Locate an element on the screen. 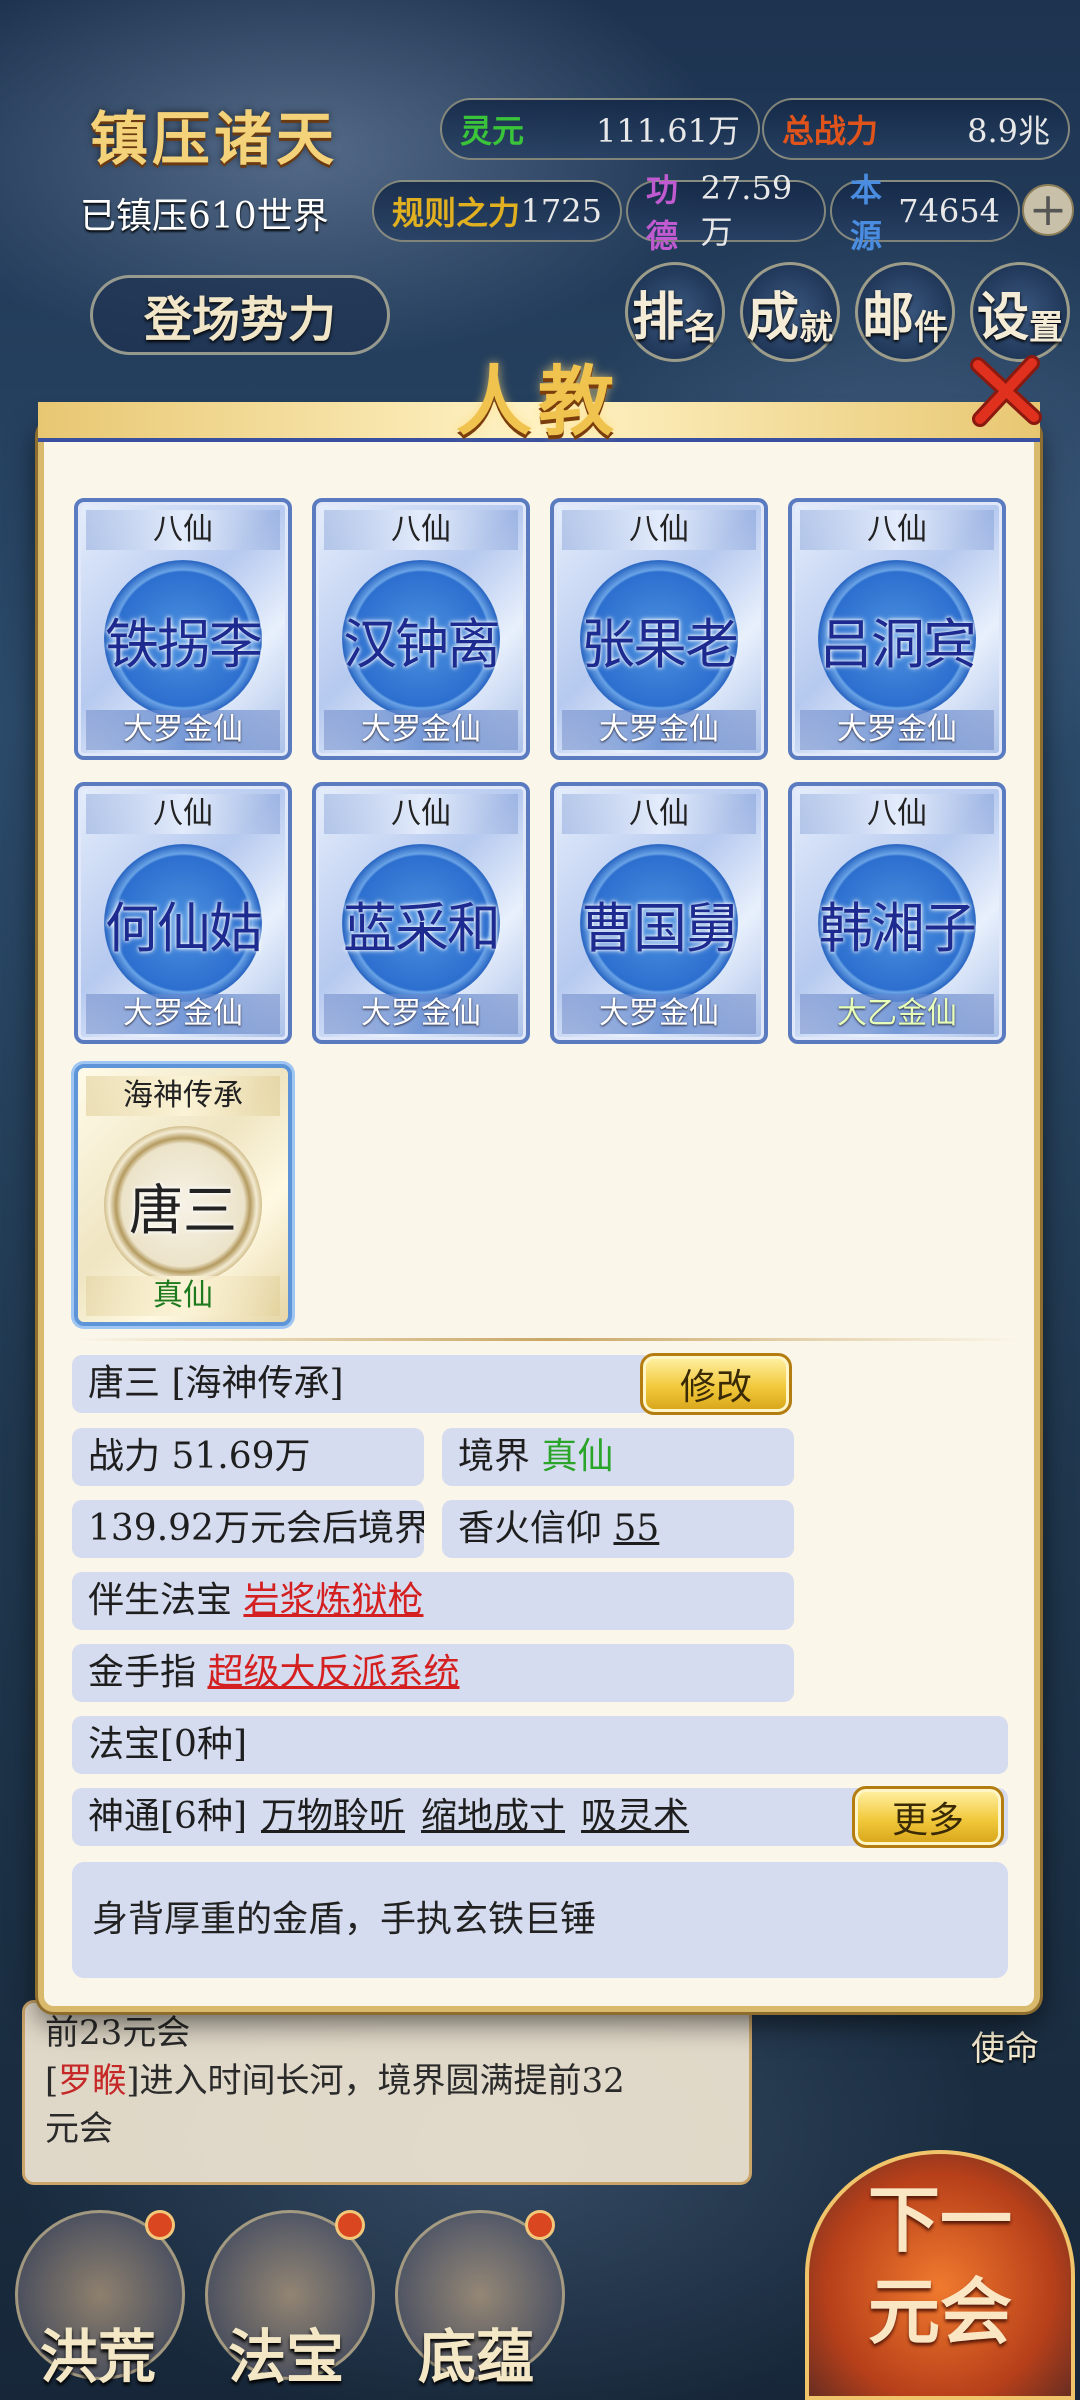 This screenshot has width=1080, height=2400. character-card: 八仙 张果老 大罗金仙 is located at coordinates (659, 629).